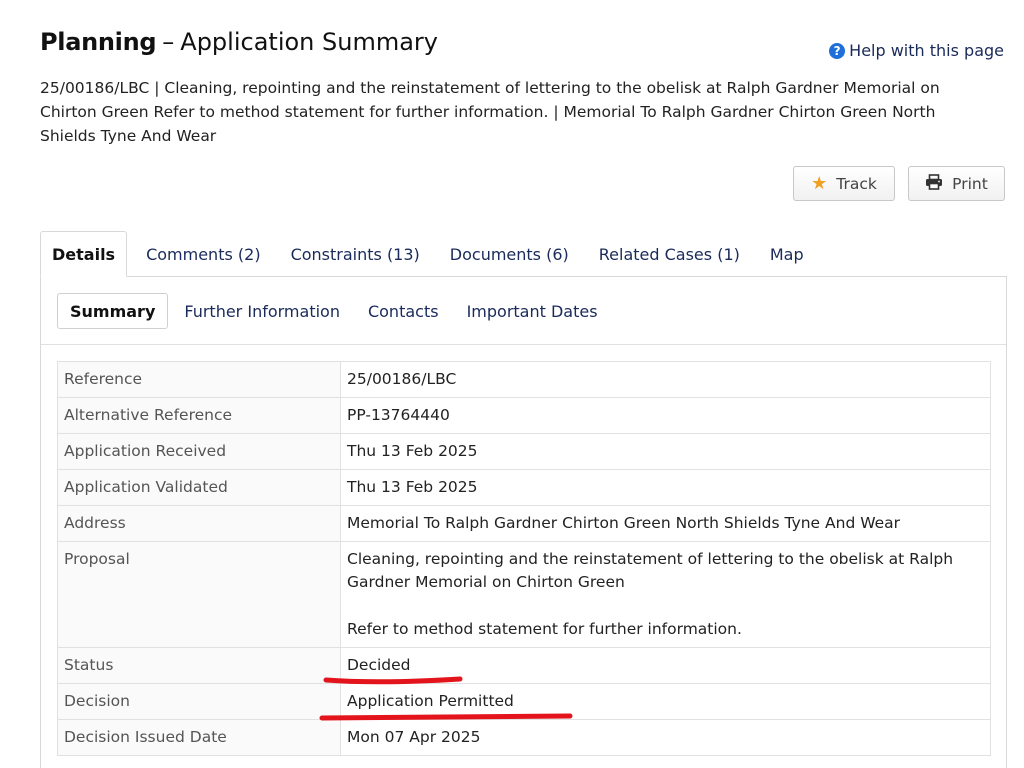  What do you see at coordinates (665, 665) in the screenshot?
I see `row-value: Decided` at bounding box center [665, 665].